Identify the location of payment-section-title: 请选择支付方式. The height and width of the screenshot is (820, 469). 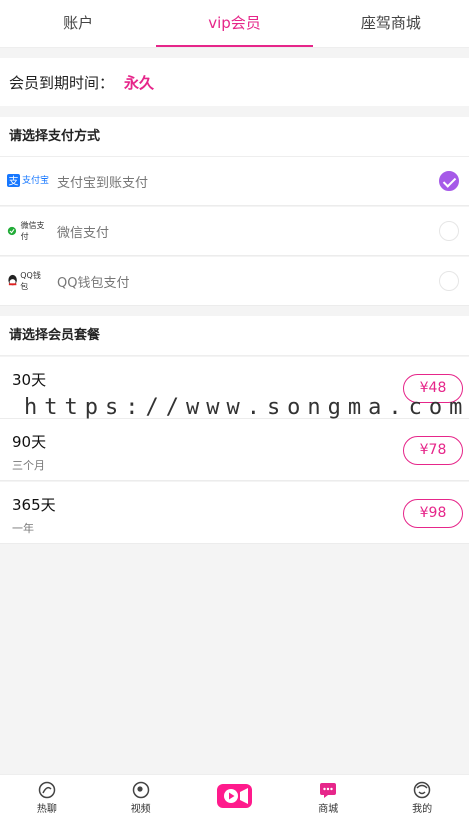
(234, 137).